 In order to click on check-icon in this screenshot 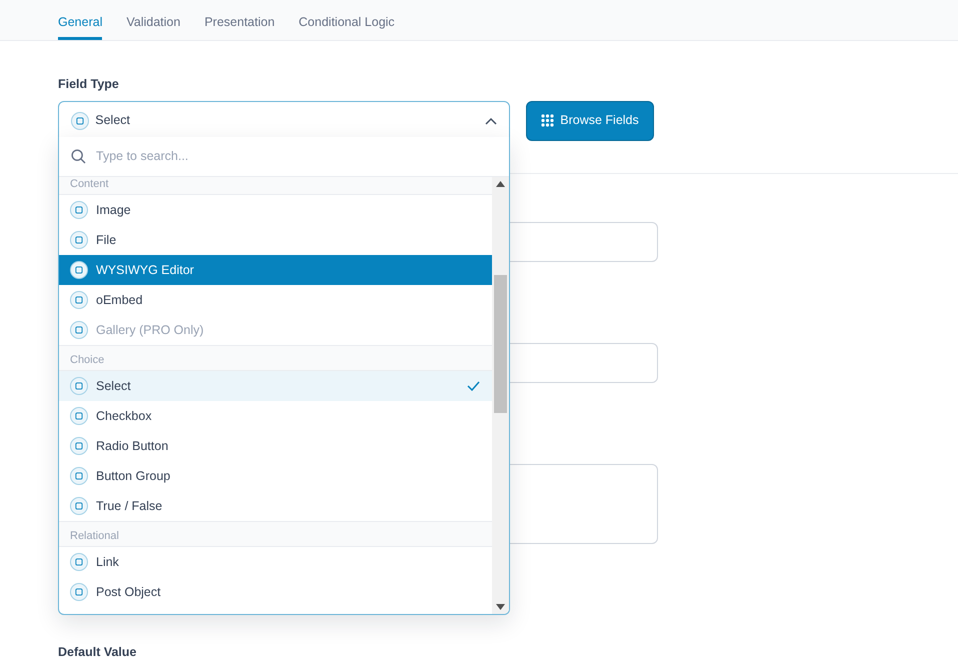, I will do `click(473, 386)`.